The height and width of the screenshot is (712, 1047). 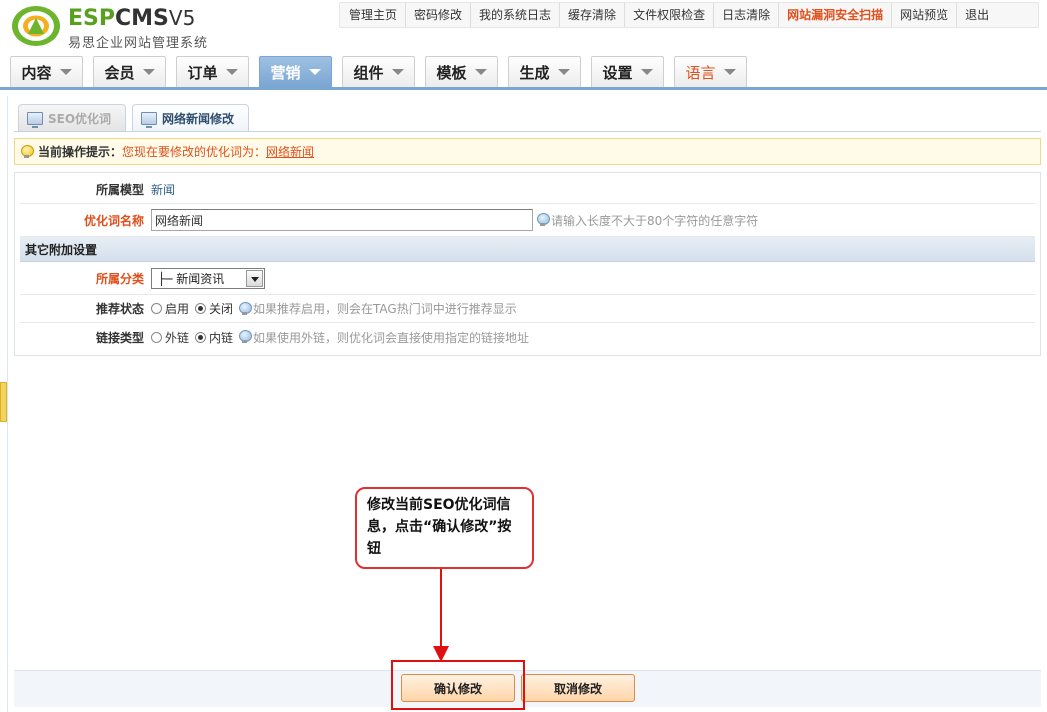 What do you see at coordinates (46, 71) in the screenshot?
I see `nav-item-content: 内容` at bounding box center [46, 71].